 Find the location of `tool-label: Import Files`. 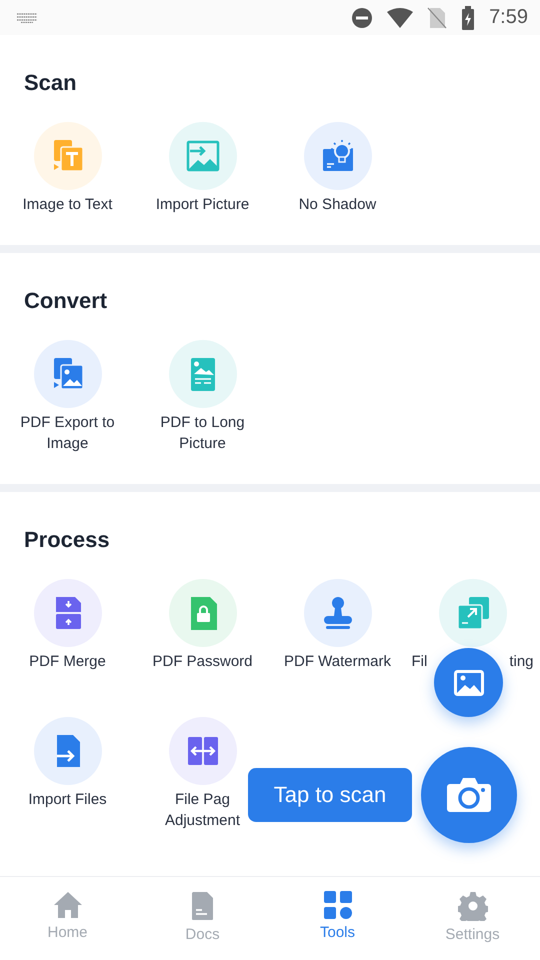

tool-label: Import Files is located at coordinates (67, 800).